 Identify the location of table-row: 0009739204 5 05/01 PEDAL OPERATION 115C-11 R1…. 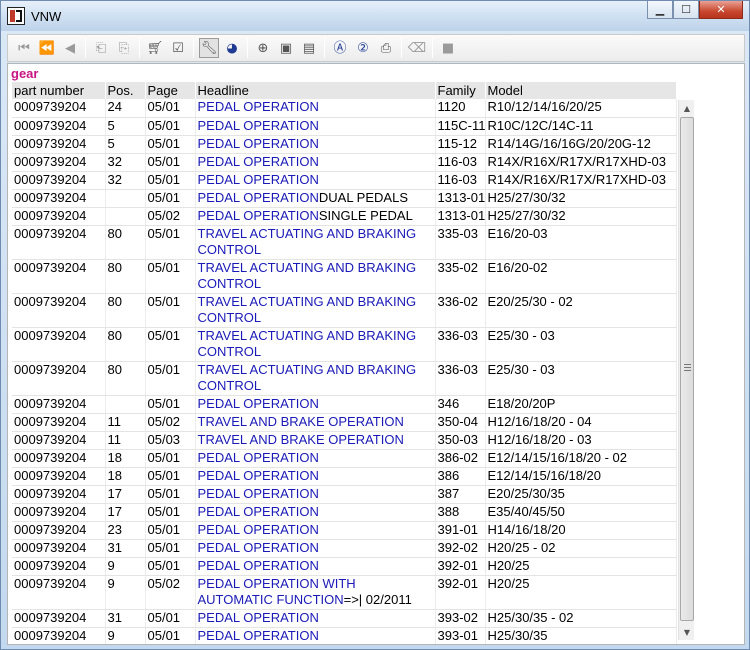
(344, 126).